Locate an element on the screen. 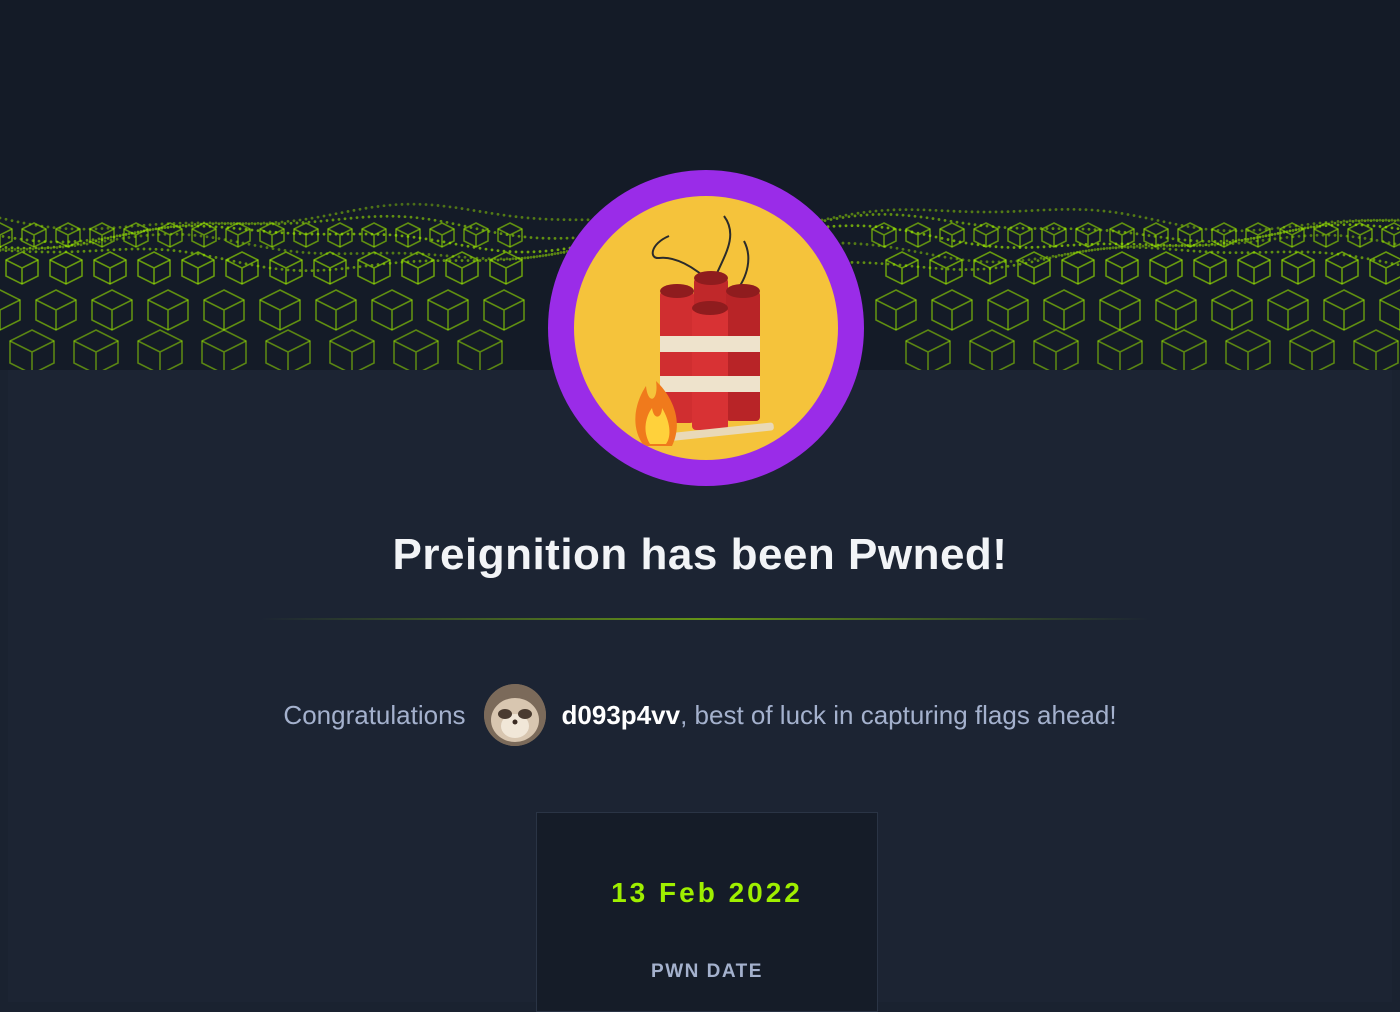  dynamite-icon is located at coordinates (706, 328).